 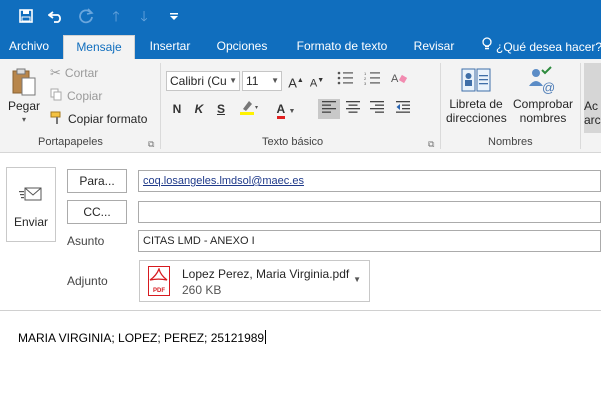 I want to click on texto-basico-launcher-icon: ⧉, so click(x=431, y=144).